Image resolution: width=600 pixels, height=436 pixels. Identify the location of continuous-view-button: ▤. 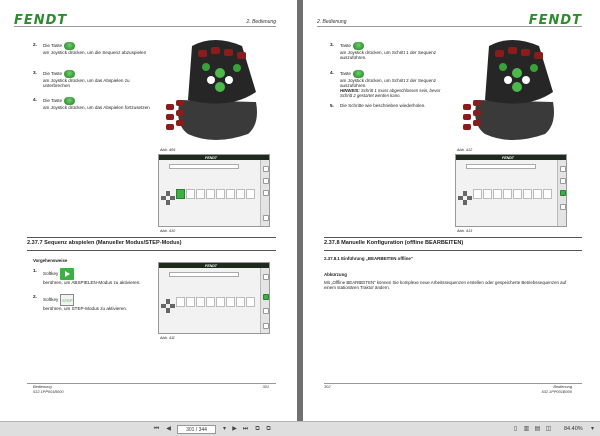
(537, 429).